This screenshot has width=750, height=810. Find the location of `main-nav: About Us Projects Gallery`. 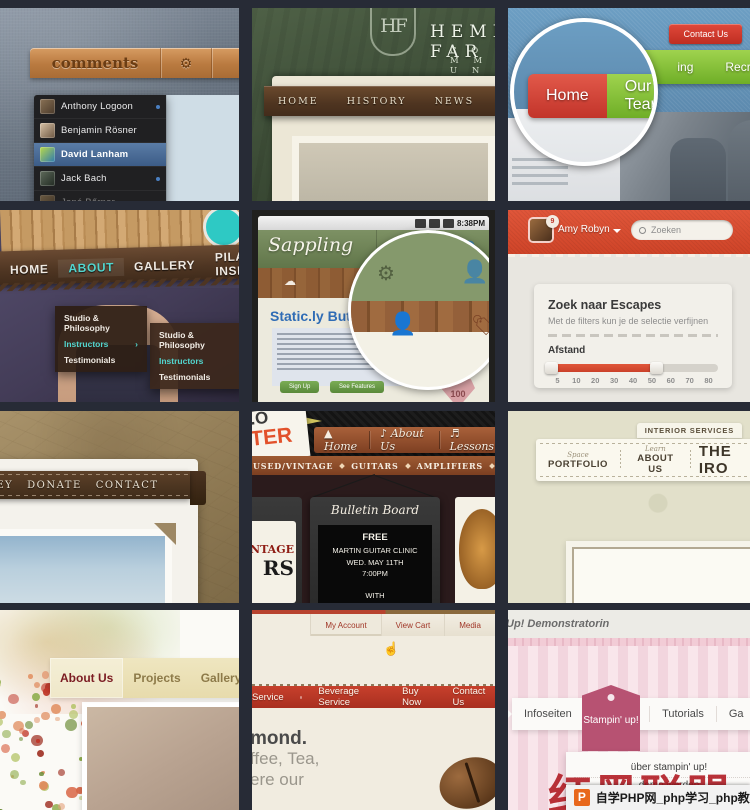

main-nav: About Us Projects Gallery is located at coordinates (144, 678).